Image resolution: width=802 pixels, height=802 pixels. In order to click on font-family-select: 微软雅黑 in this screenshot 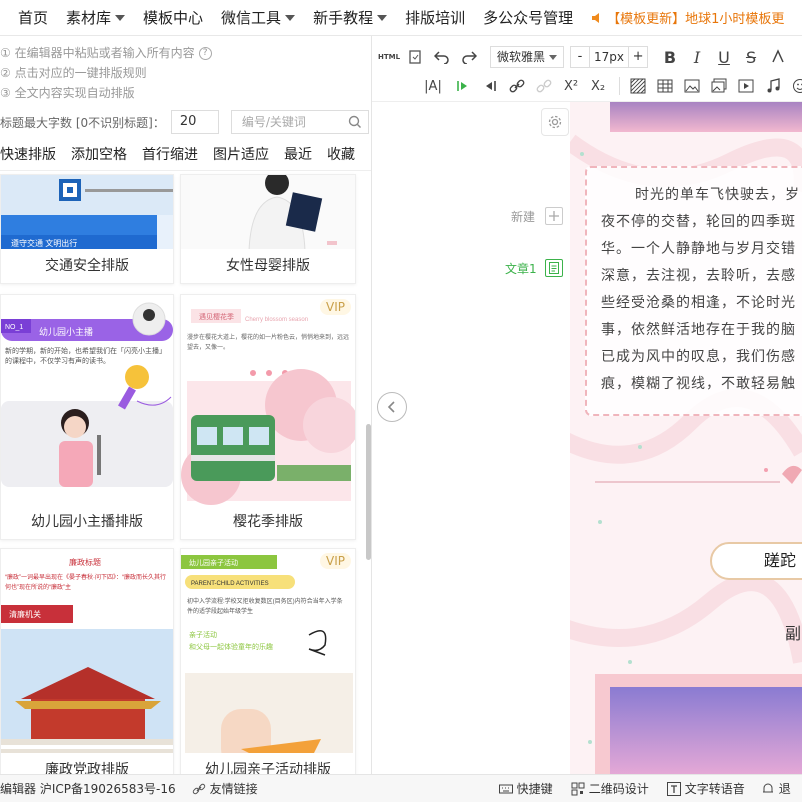, I will do `click(527, 57)`.